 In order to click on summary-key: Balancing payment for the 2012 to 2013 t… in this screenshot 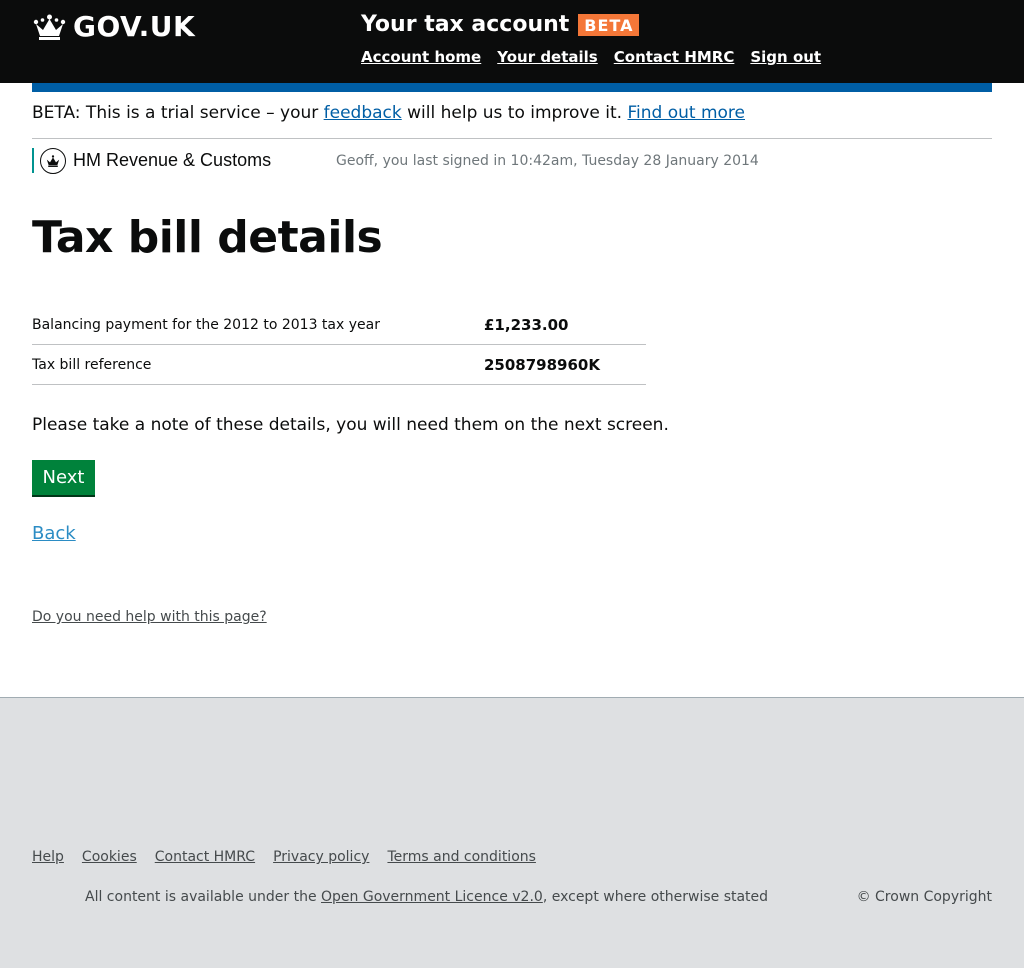, I will do `click(206, 325)`.